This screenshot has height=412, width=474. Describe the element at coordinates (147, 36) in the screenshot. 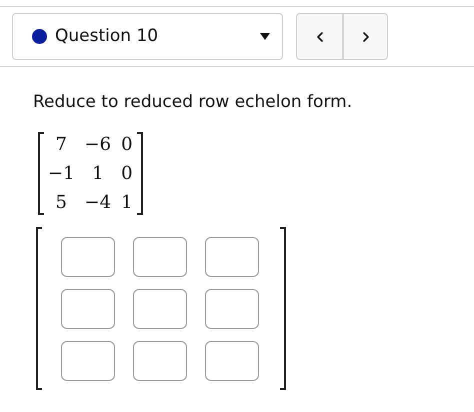

I see `question-dropdown: Question 10` at that location.